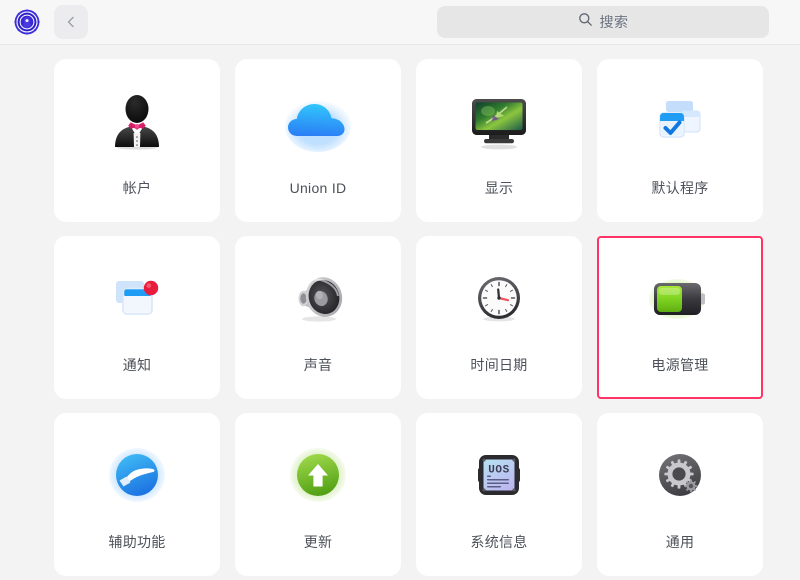 The width and height of the screenshot is (800, 580). I want to click on user-tuxedo-icon, so click(137, 122).